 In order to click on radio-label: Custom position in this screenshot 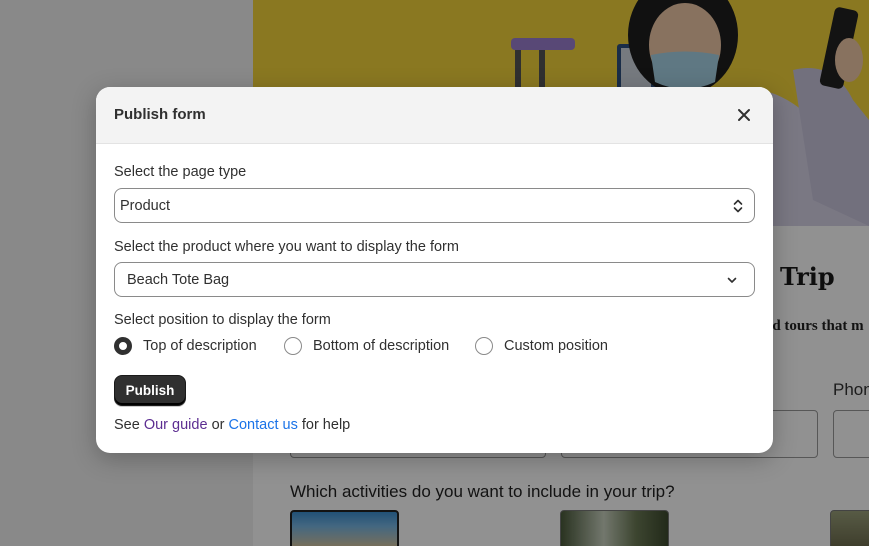, I will do `click(556, 346)`.